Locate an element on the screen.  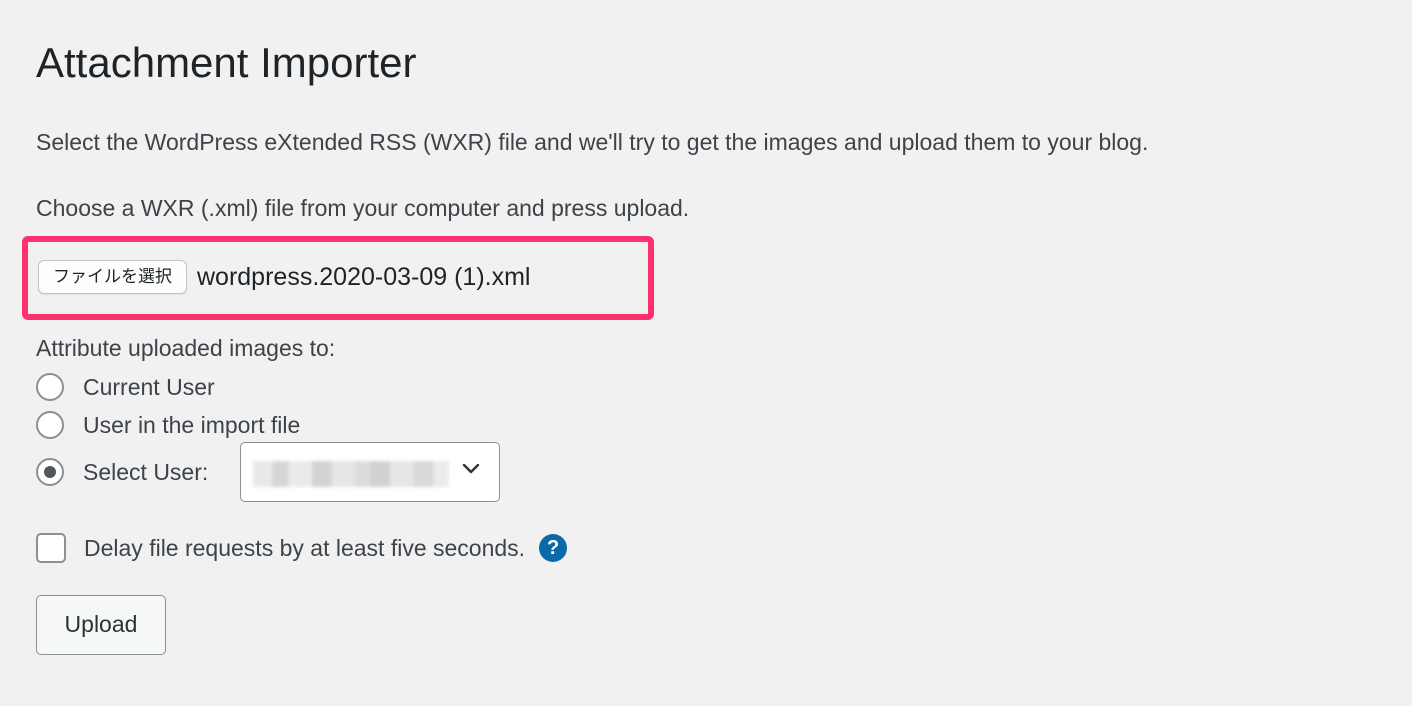
chevron-down-icon is located at coordinates (471, 468).